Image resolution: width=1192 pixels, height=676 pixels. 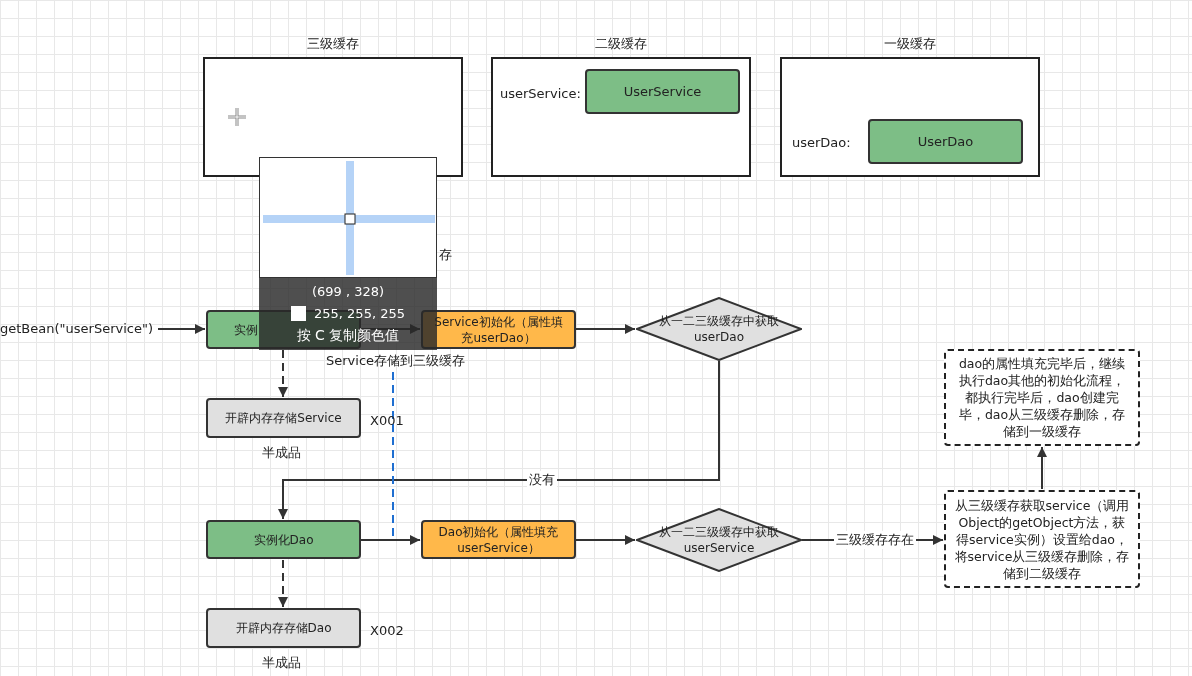 What do you see at coordinates (283, 539) in the screenshot?
I see `instantiate-box: 实例化Dao` at bounding box center [283, 539].